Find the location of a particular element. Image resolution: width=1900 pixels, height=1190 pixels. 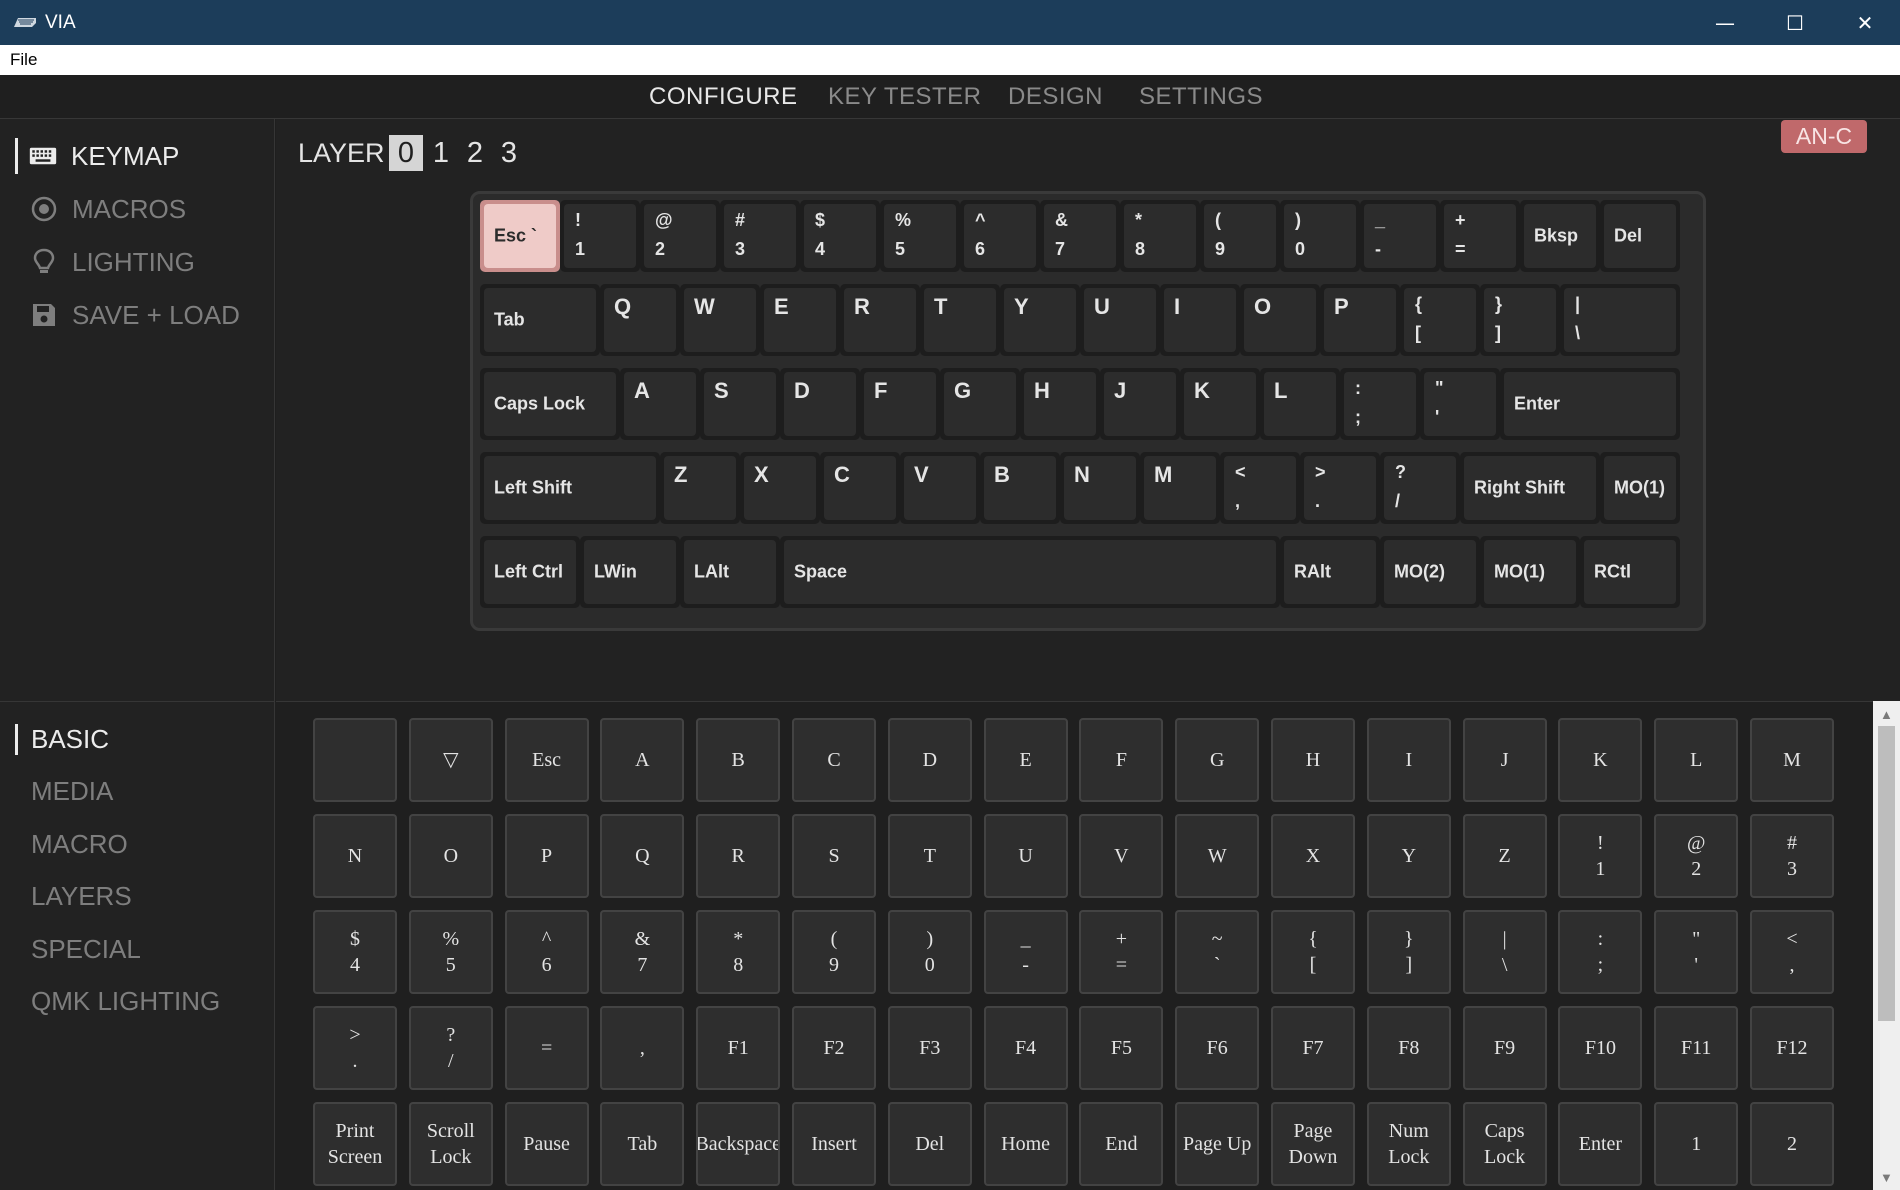

palette-key: #3 is located at coordinates (1792, 856).